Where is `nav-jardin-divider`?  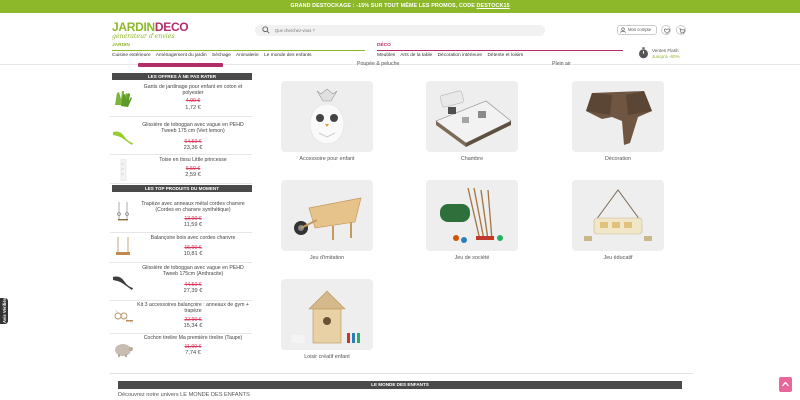
nav-jardin-divider is located at coordinates (238, 50).